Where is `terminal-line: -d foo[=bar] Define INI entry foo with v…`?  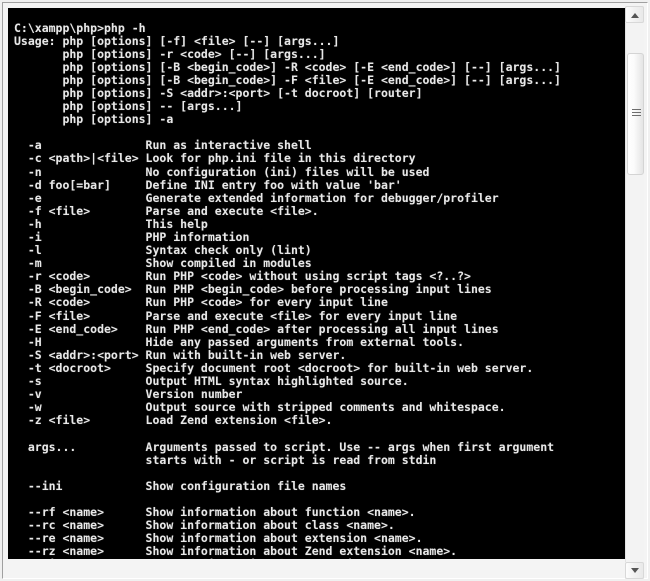
terminal-line: -d foo[=bar] Define INI entry foo with v… is located at coordinates (208, 184).